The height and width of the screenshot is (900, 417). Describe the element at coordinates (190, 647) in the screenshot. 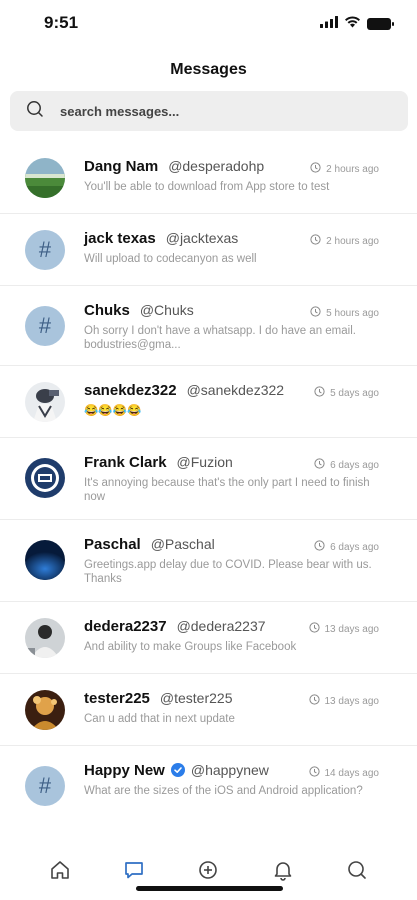

I see `message-preview: And ability to make Groups like Facebook` at that location.